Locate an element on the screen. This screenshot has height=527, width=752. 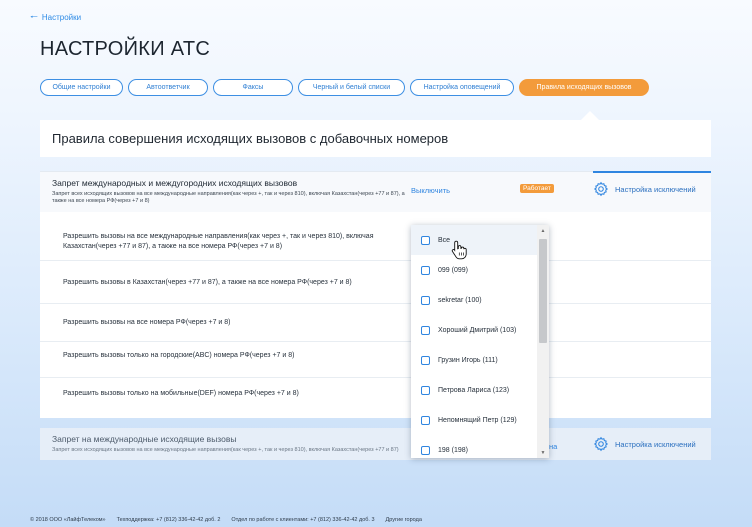
dropdown-option-label: 198 (198) is located at coordinates (453, 450).